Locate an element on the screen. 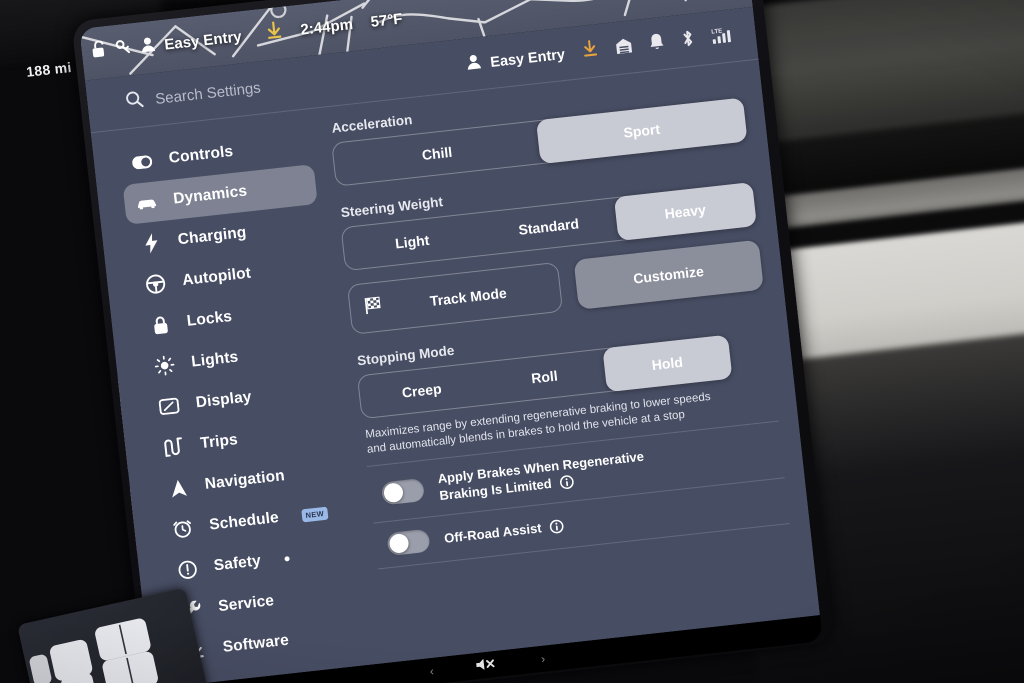  svg-text: LTE is located at coordinates (716, 31).